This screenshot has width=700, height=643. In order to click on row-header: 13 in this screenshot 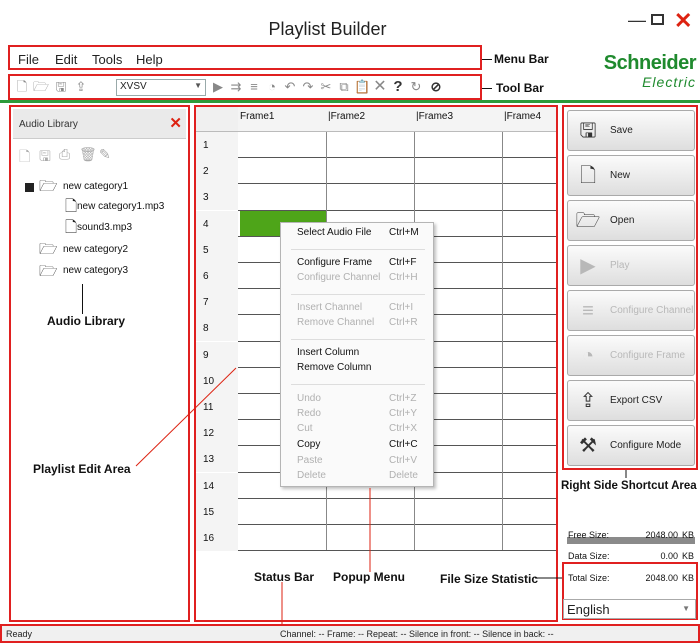, I will do `click(217, 459)`.